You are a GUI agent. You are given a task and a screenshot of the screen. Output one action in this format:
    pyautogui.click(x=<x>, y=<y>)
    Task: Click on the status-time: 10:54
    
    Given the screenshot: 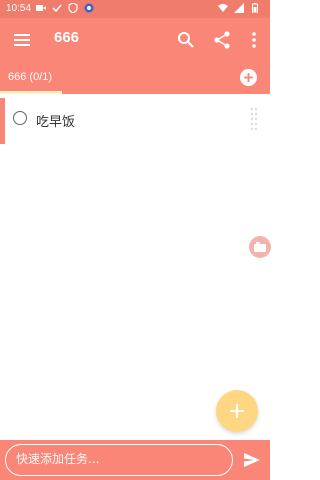 What is the action you would take?
    pyautogui.click(x=19, y=8)
    